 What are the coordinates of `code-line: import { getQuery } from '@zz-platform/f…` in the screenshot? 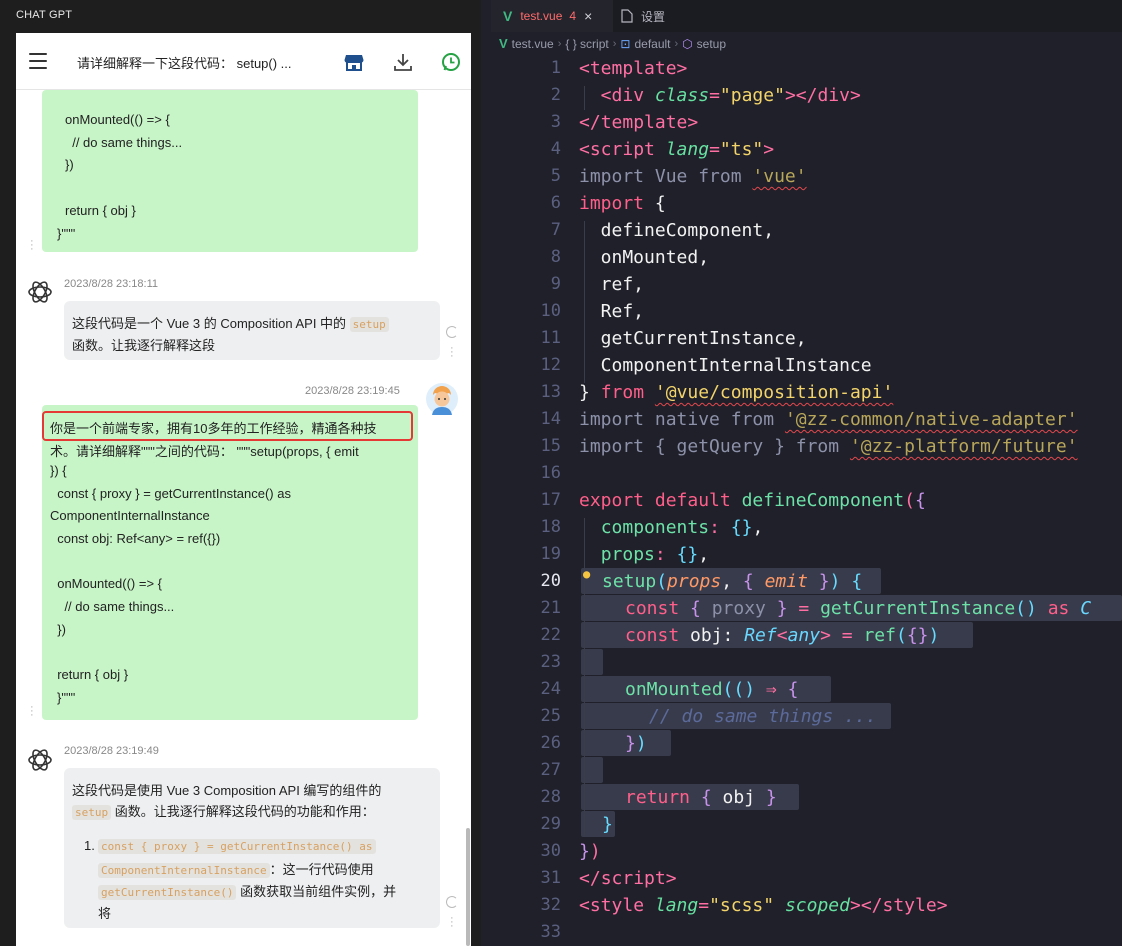 It's located at (828, 446).